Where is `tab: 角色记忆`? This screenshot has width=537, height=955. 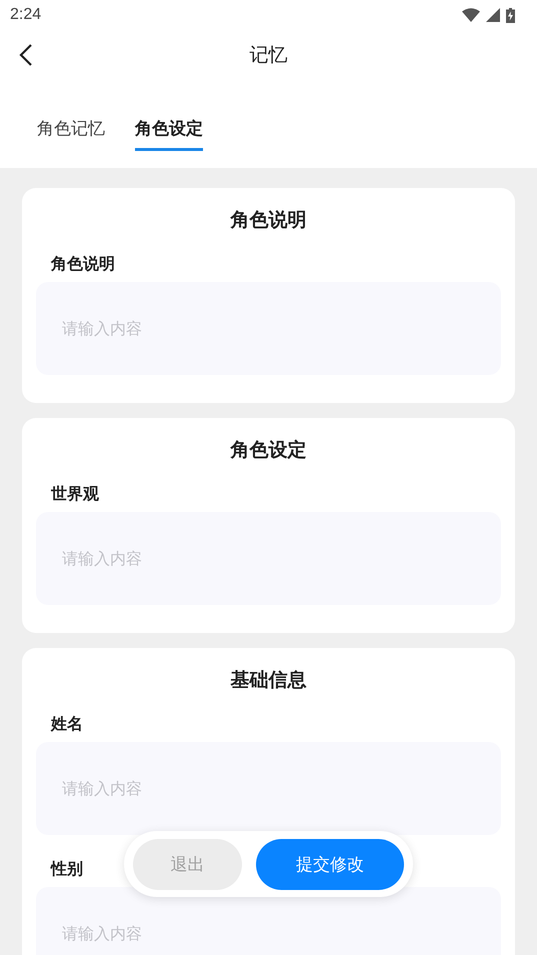
tab: 角色记忆 is located at coordinates (71, 132).